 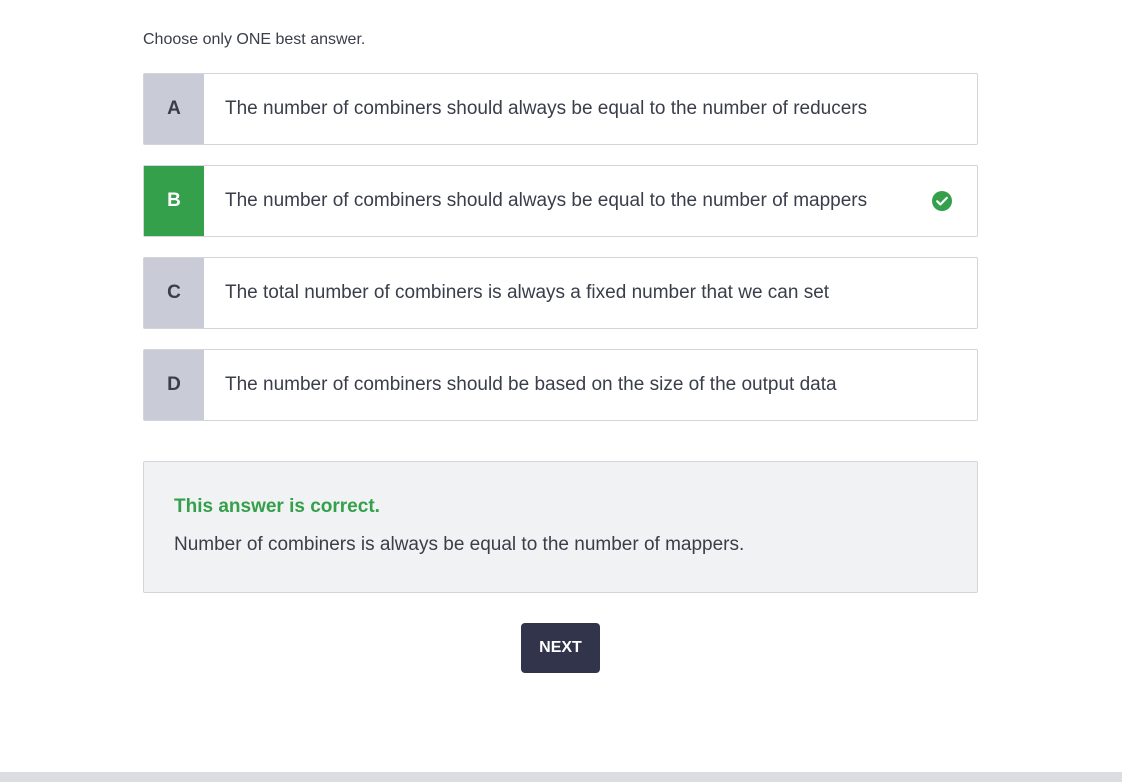 I want to click on option-letter: B, so click(x=174, y=201).